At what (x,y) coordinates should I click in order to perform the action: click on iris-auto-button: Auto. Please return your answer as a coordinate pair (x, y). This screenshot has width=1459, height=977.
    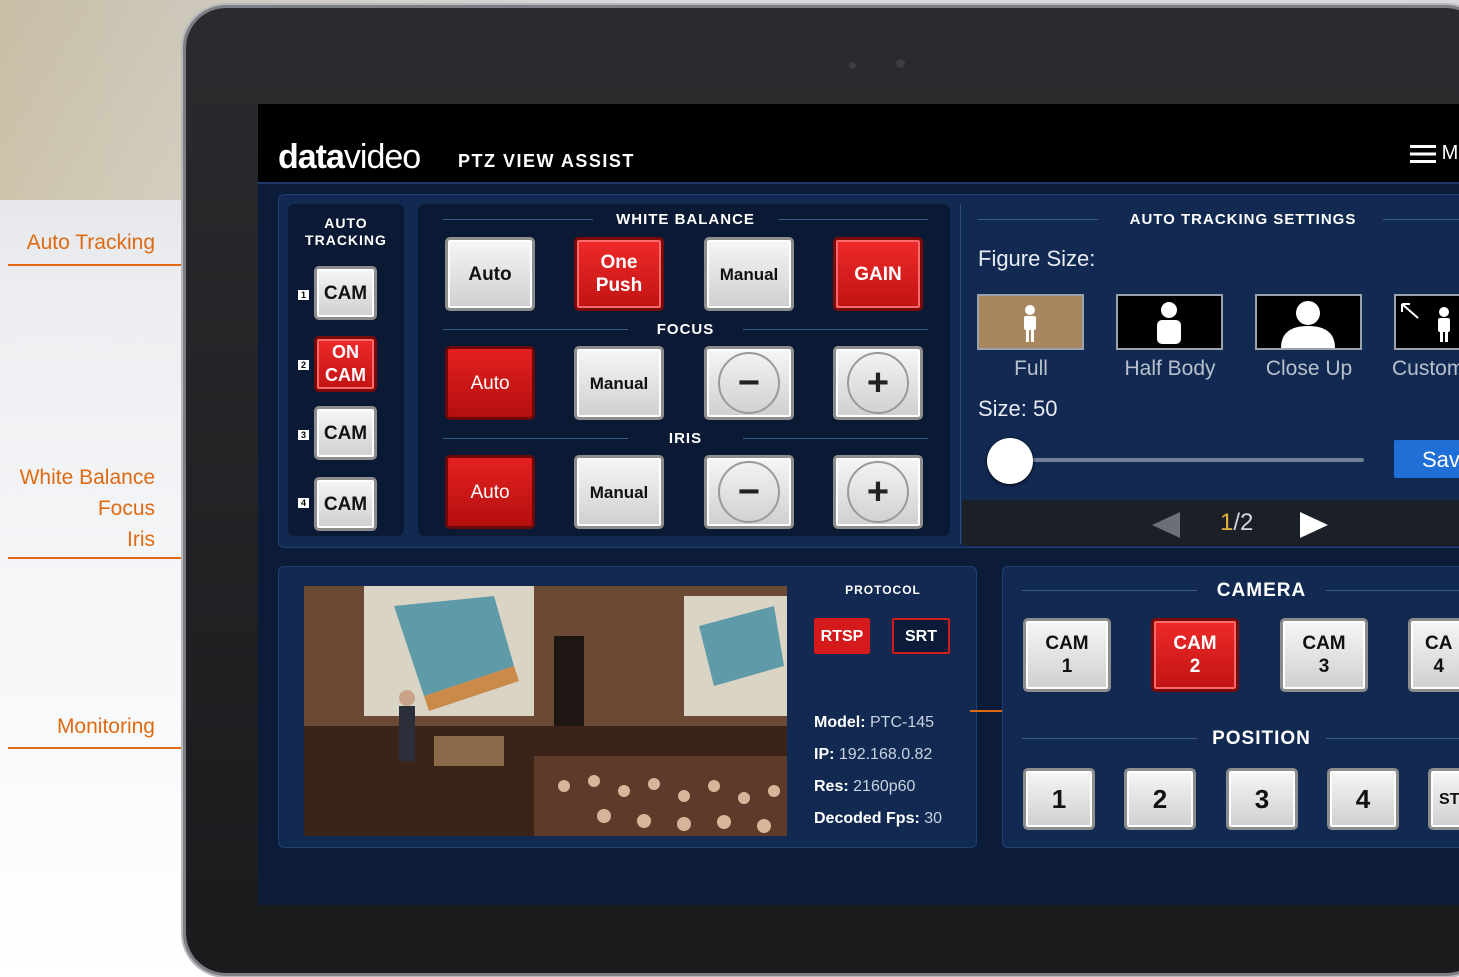
    Looking at the image, I should click on (490, 492).